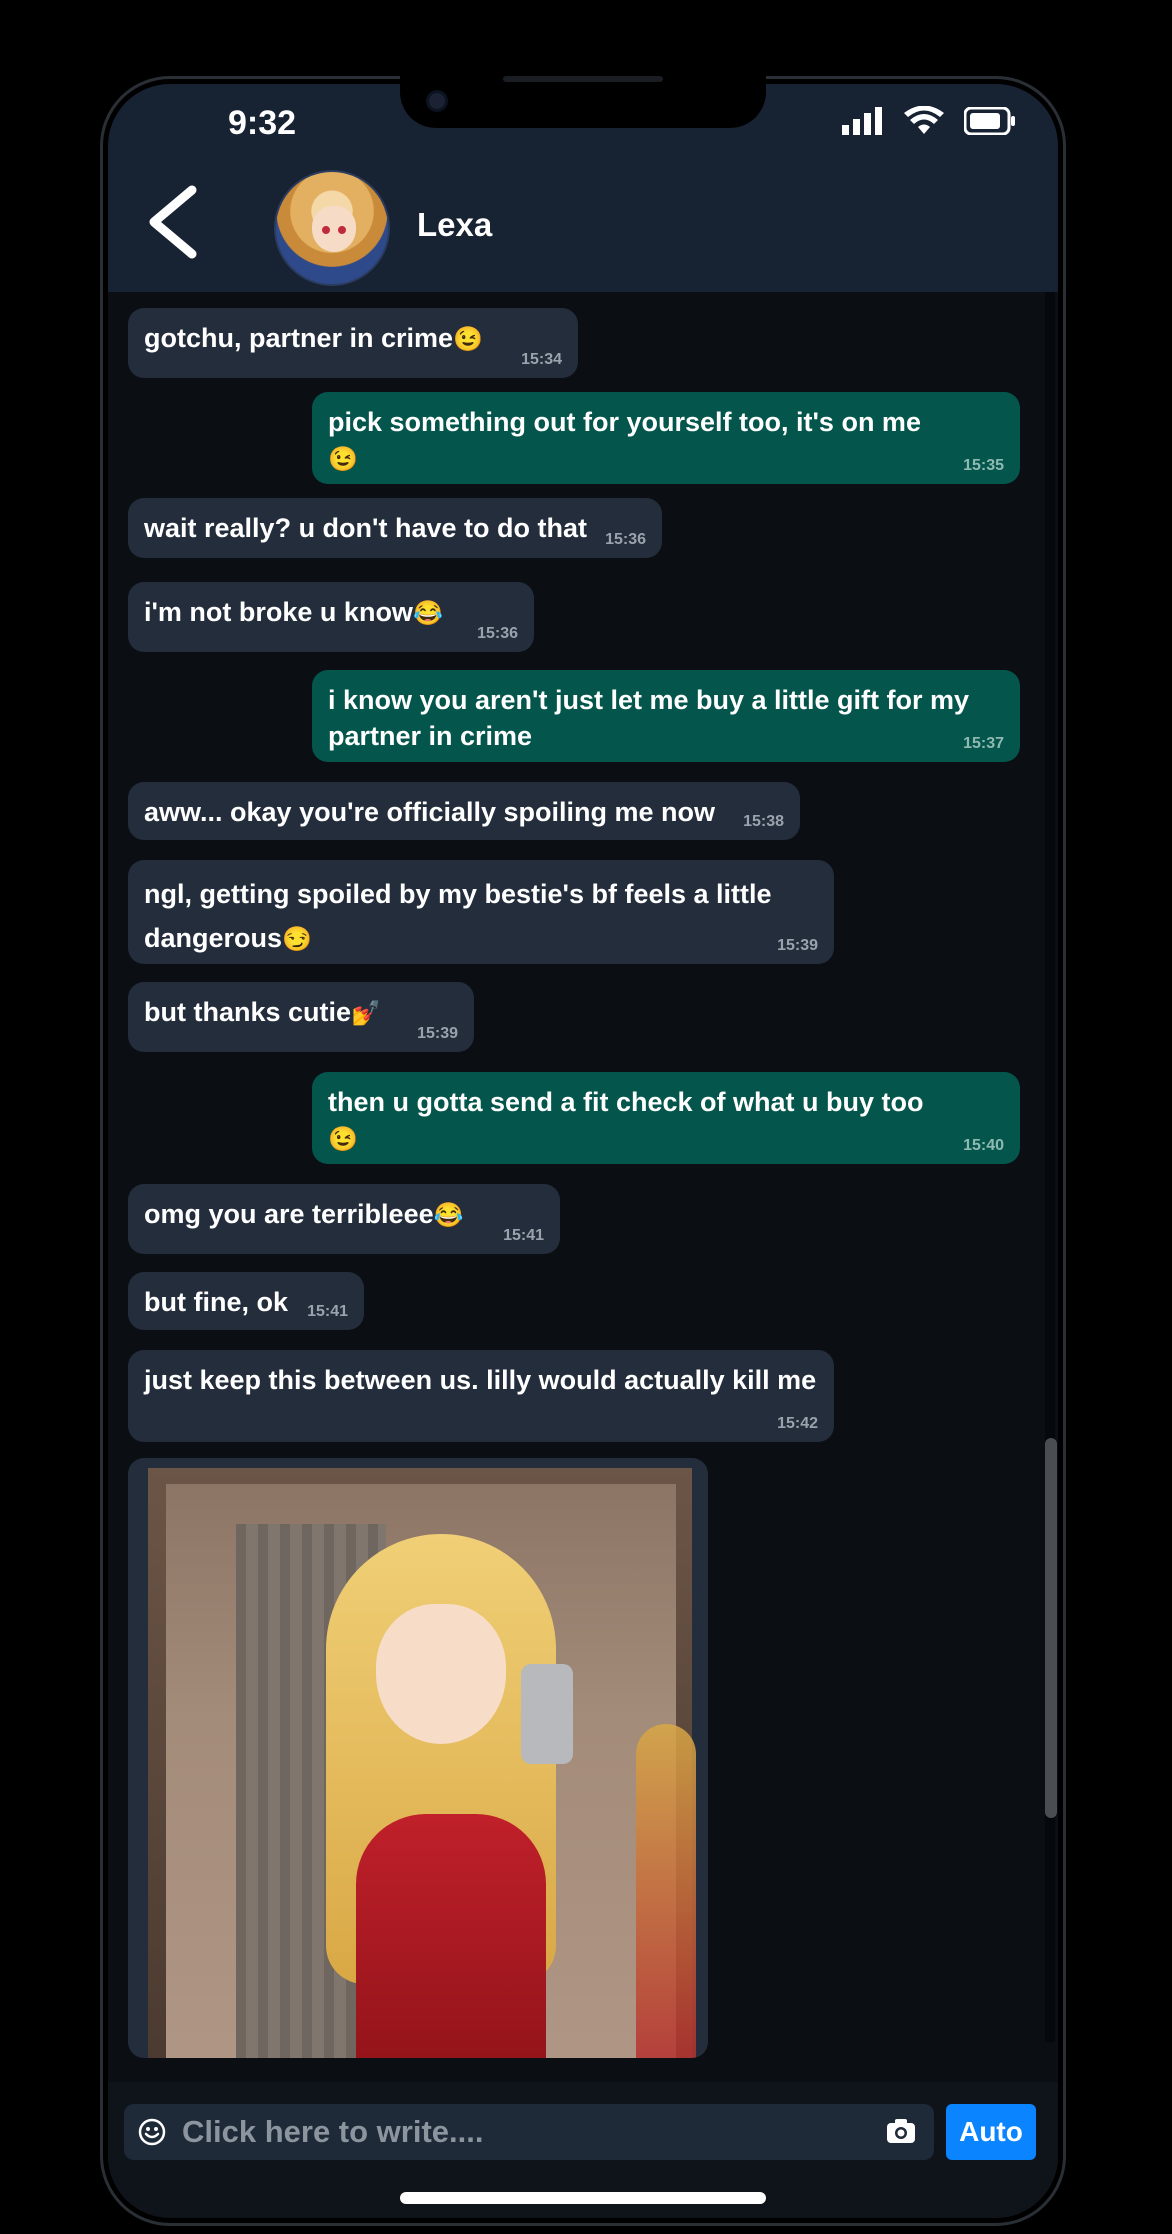  What do you see at coordinates (1051, 1628) in the screenshot?
I see `scrollbar-thumb` at bounding box center [1051, 1628].